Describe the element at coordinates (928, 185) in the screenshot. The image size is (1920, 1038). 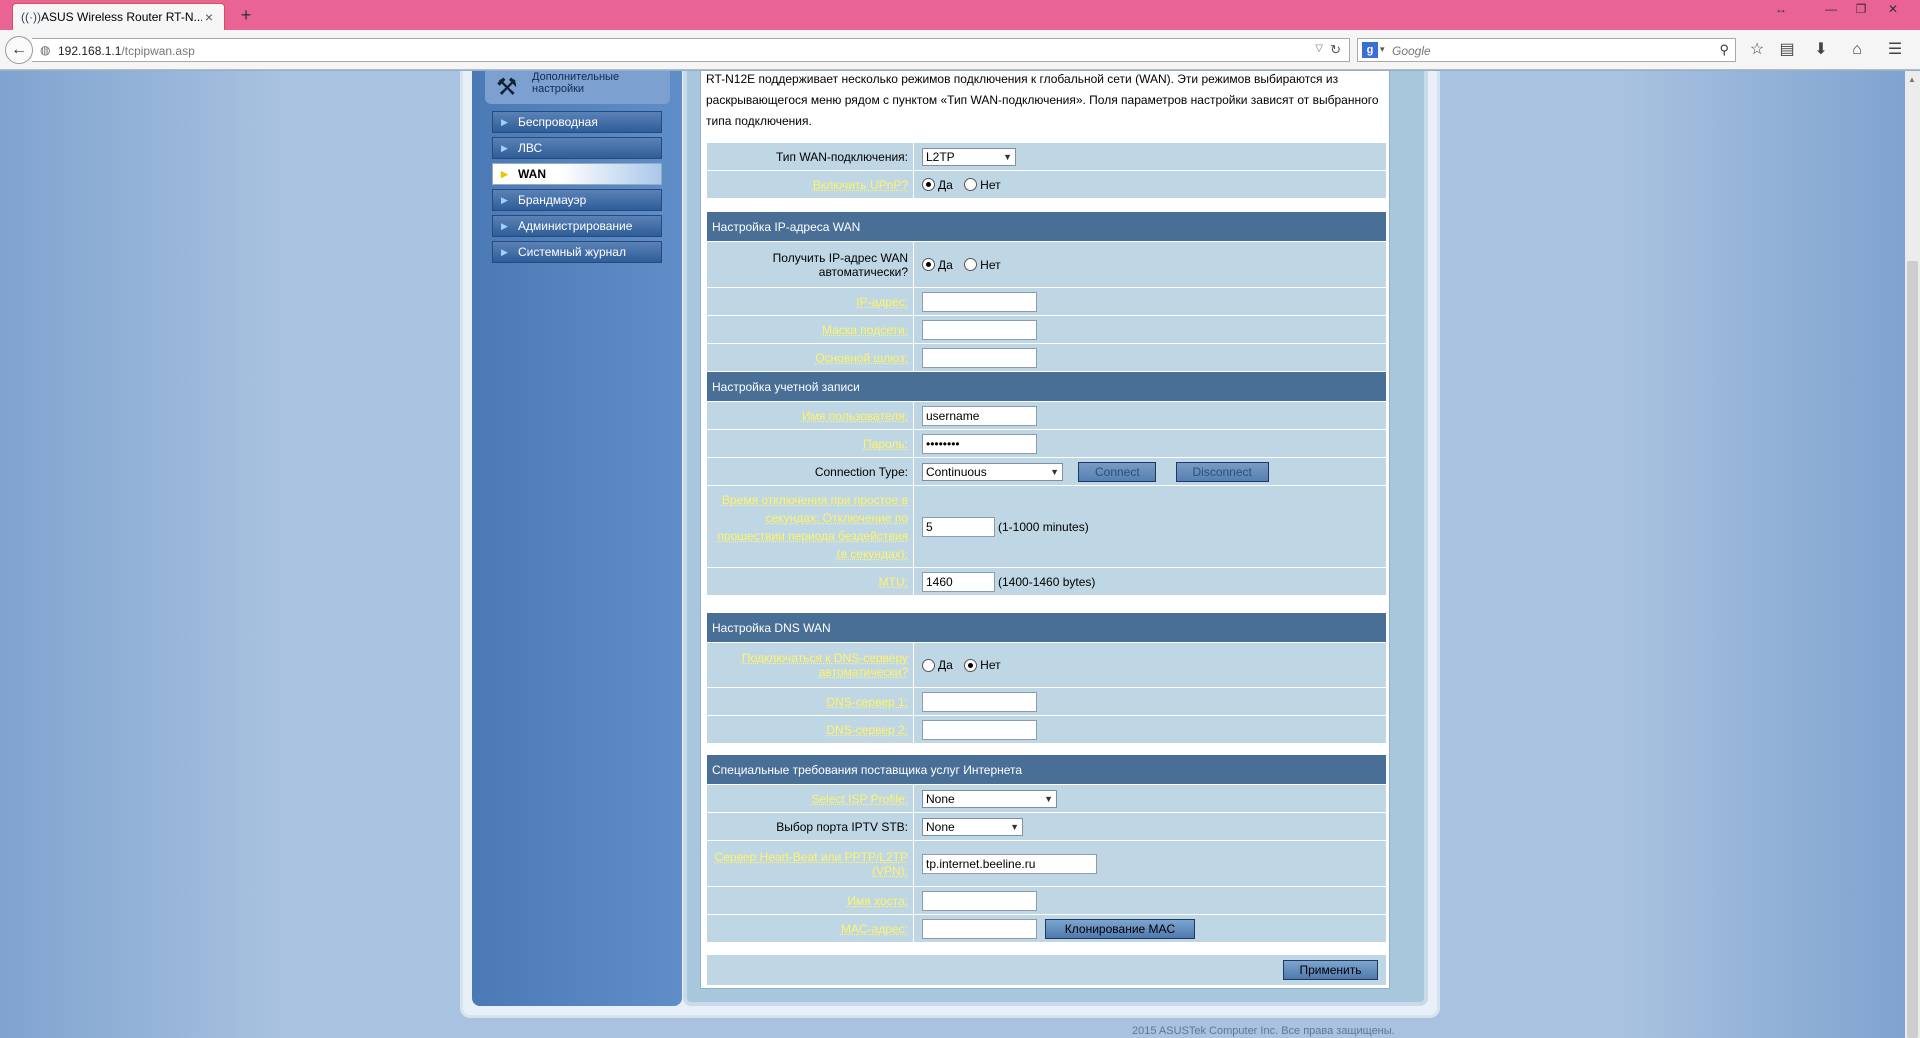
I see `upnp-yes-radio` at that location.